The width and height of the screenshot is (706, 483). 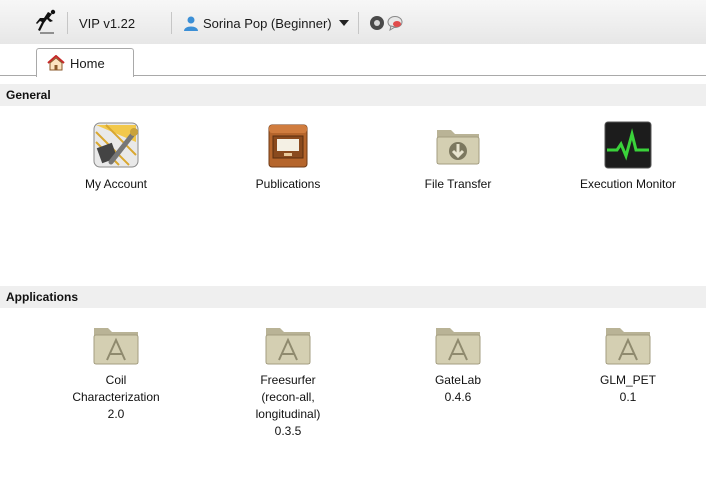 What do you see at coordinates (353, 60) in the screenshot?
I see `tab-bar: Home` at bounding box center [353, 60].